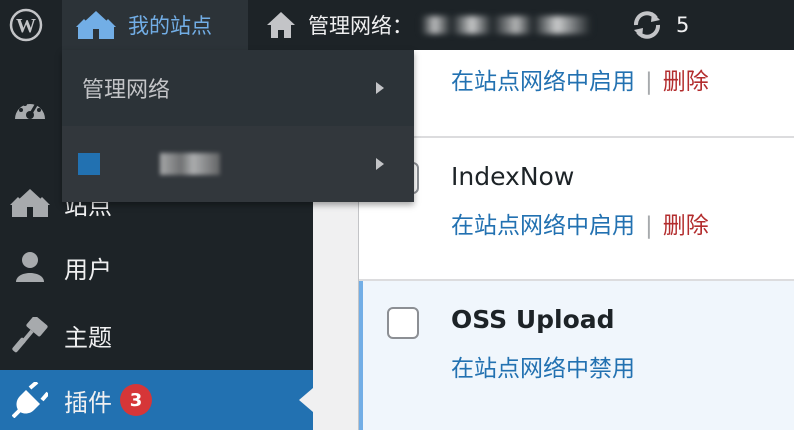  Describe the element at coordinates (88, 402) in the screenshot. I see `menu-item-plugins-label: 插件` at that location.